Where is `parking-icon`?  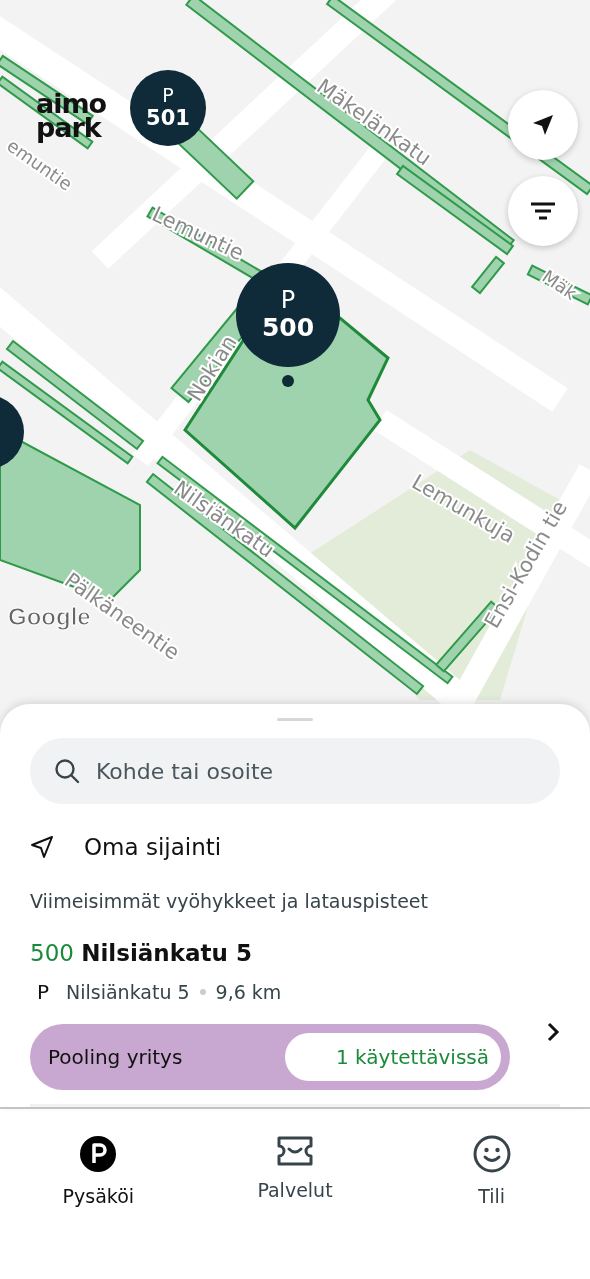 parking-icon is located at coordinates (98, 1154).